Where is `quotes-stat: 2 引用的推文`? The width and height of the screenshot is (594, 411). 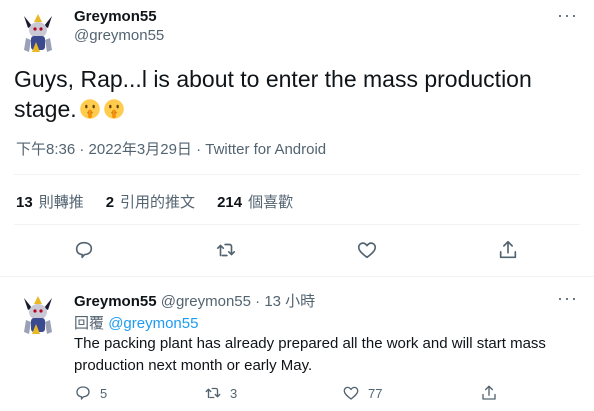
quotes-stat: 2 引用的推文 is located at coordinates (150, 201).